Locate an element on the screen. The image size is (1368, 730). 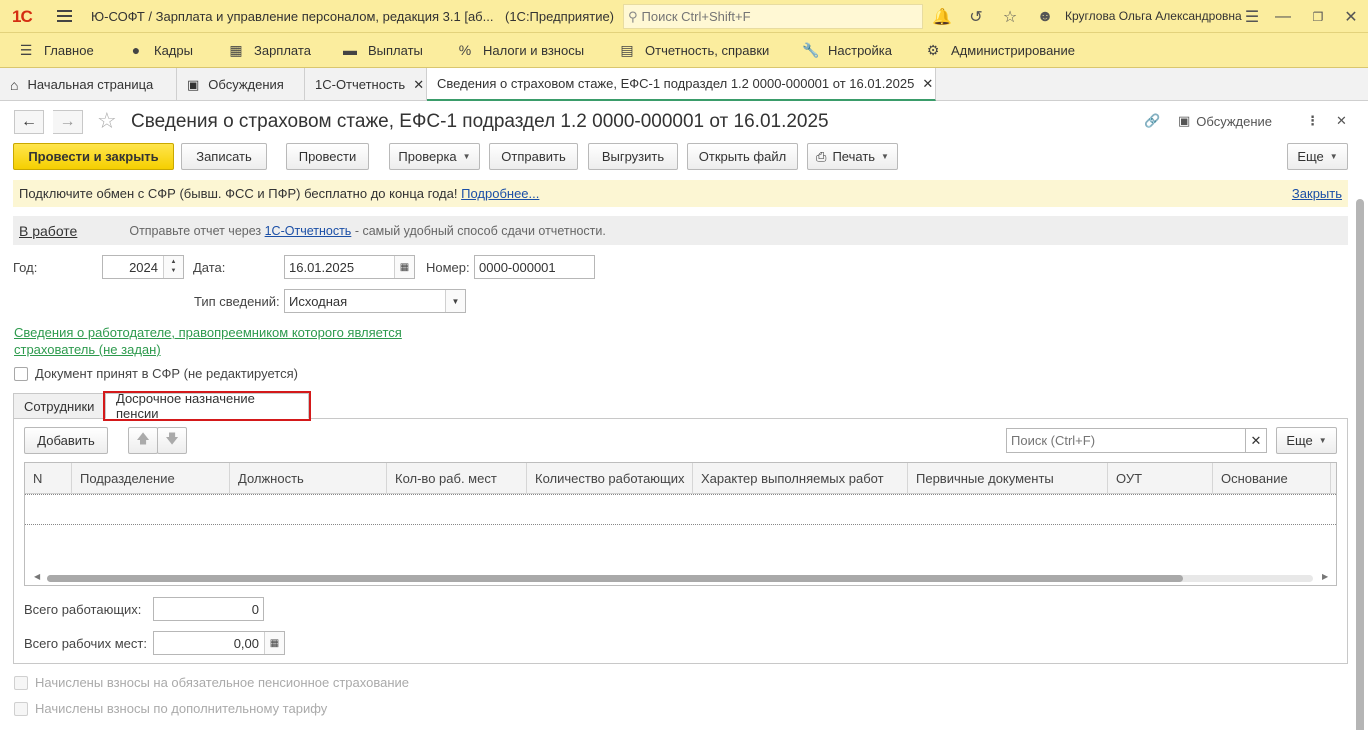
column-header-division: Подразделение is located at coordinates (151, 478).